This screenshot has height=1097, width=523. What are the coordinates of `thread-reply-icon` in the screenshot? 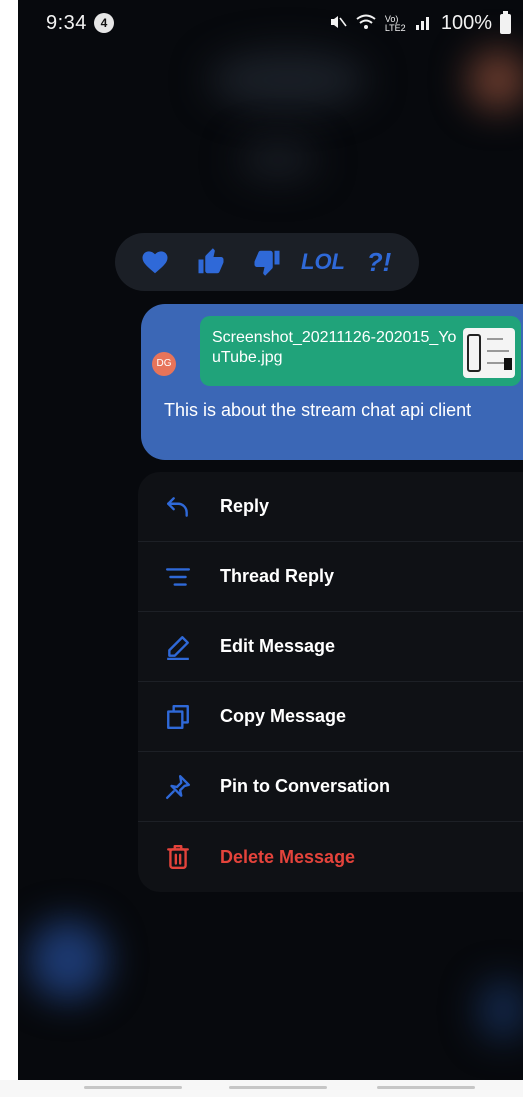 It's located at (178, 577).